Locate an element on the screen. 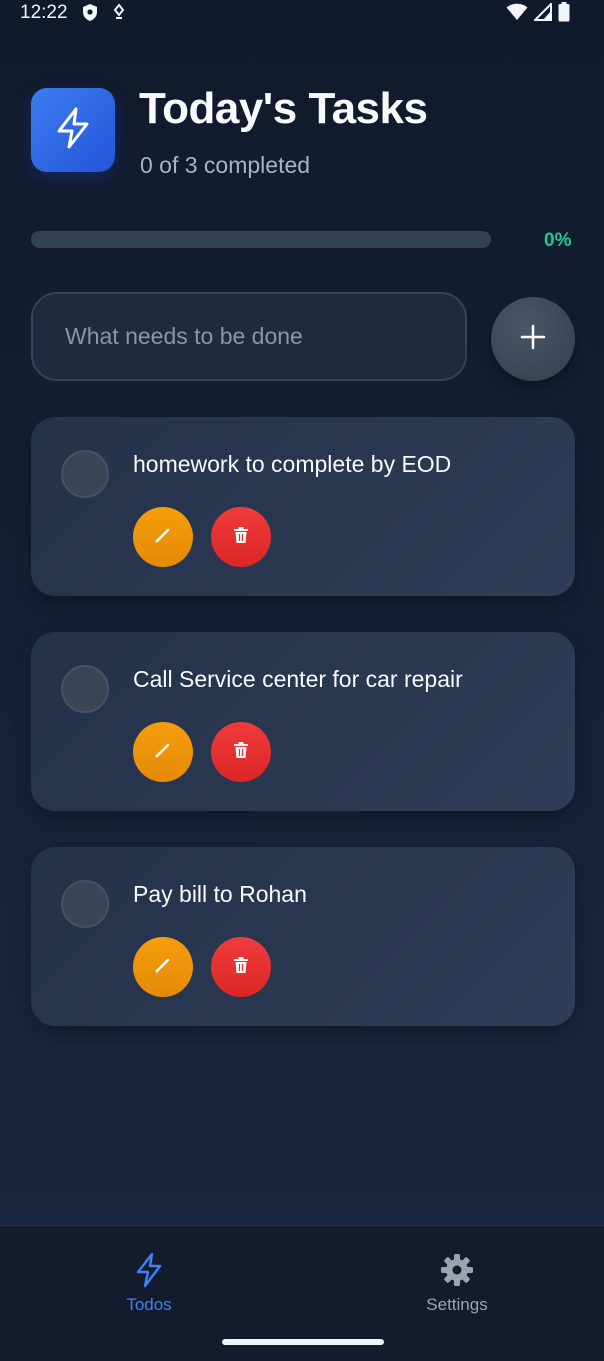 This screenshot has width=604, height=1361. task-text: homework to complete by EOD is located at coordinates (292, 464).